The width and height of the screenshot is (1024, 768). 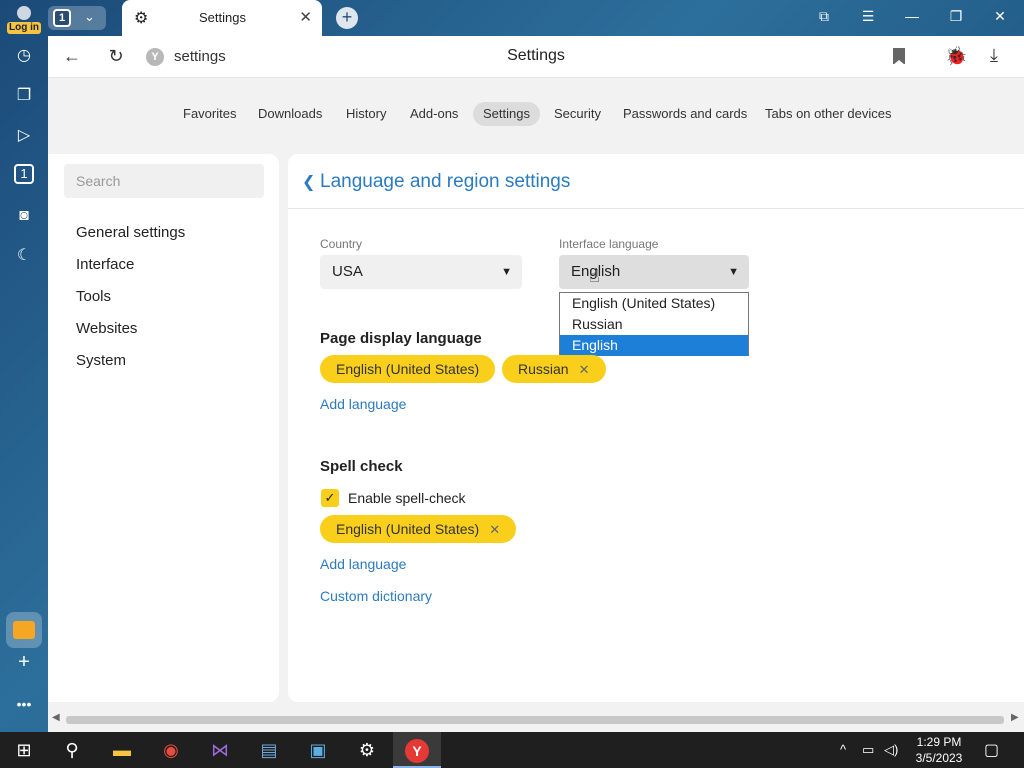 I want to click on chevron-up-icon: ^, so click(x=843, y=749).